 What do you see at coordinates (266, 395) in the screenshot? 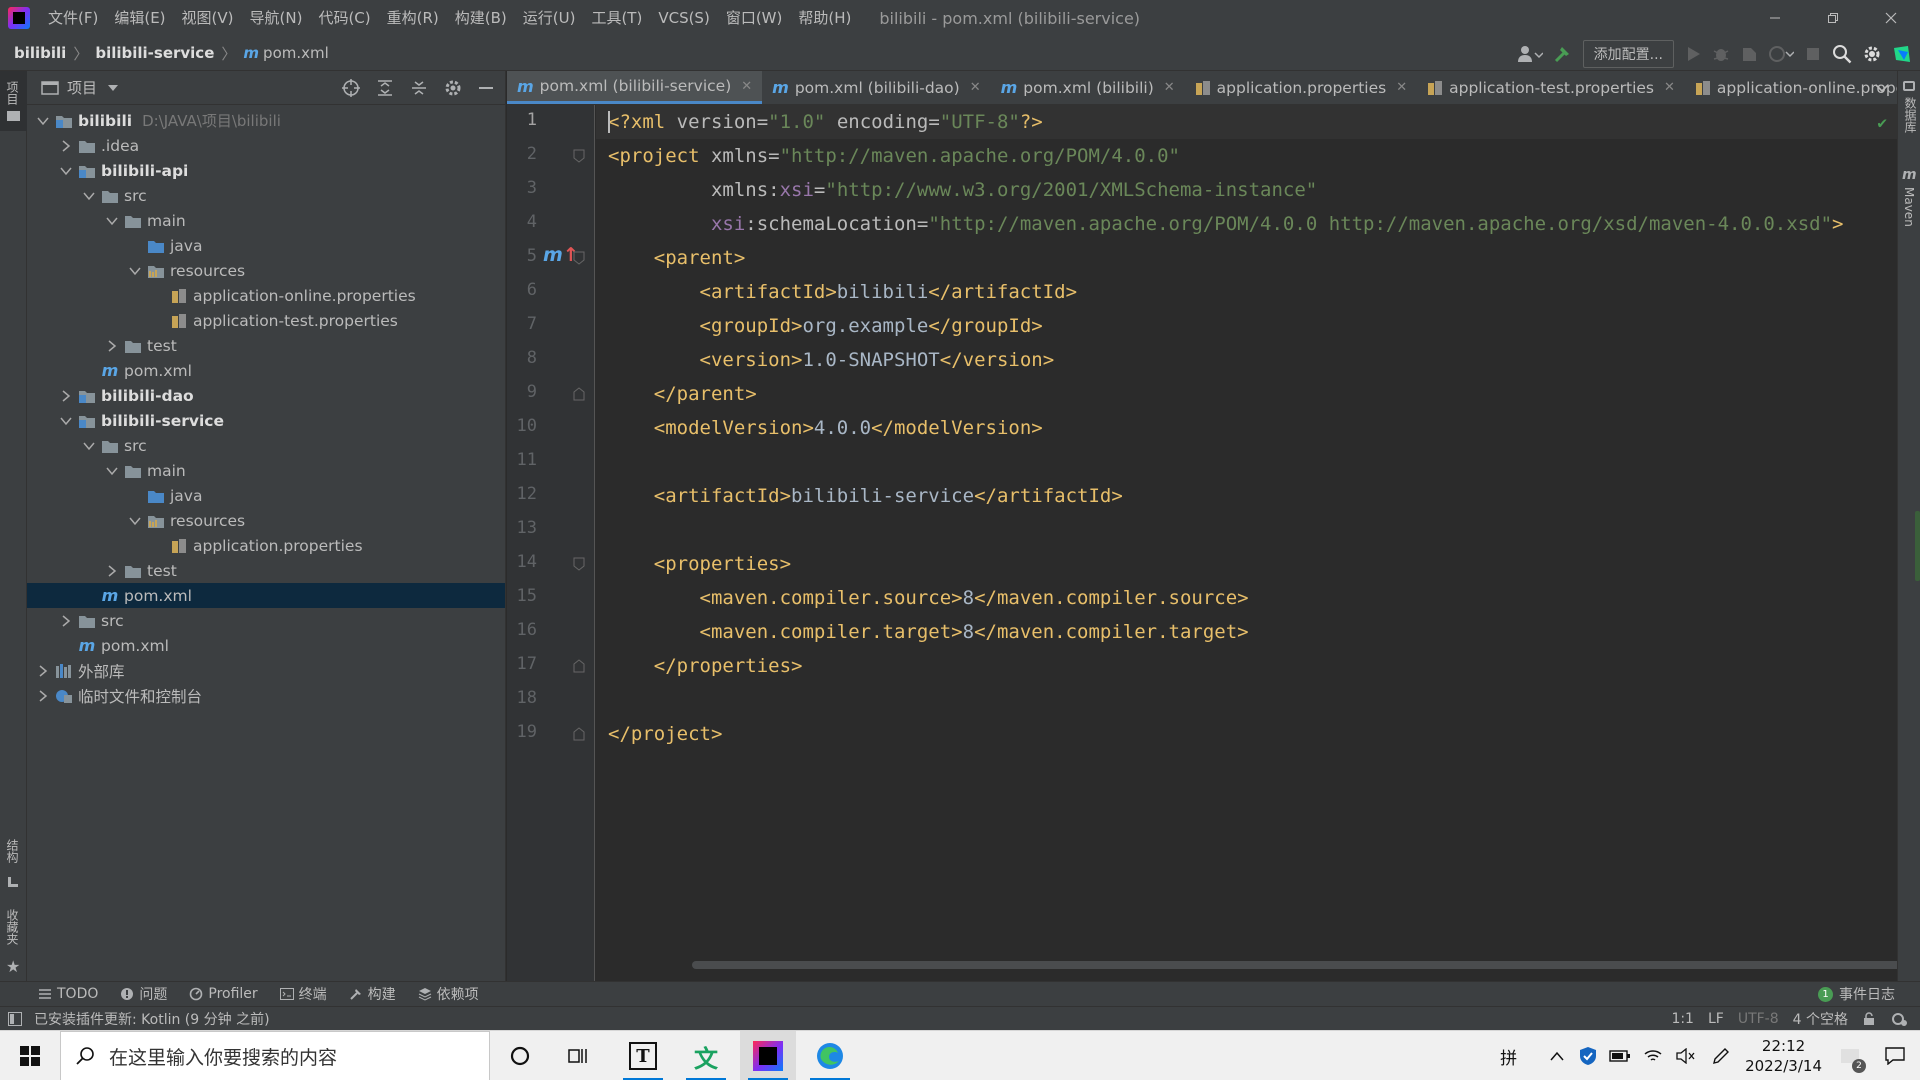
I see `tree-item: bilibili-dao` at bounding box center [266, 395].